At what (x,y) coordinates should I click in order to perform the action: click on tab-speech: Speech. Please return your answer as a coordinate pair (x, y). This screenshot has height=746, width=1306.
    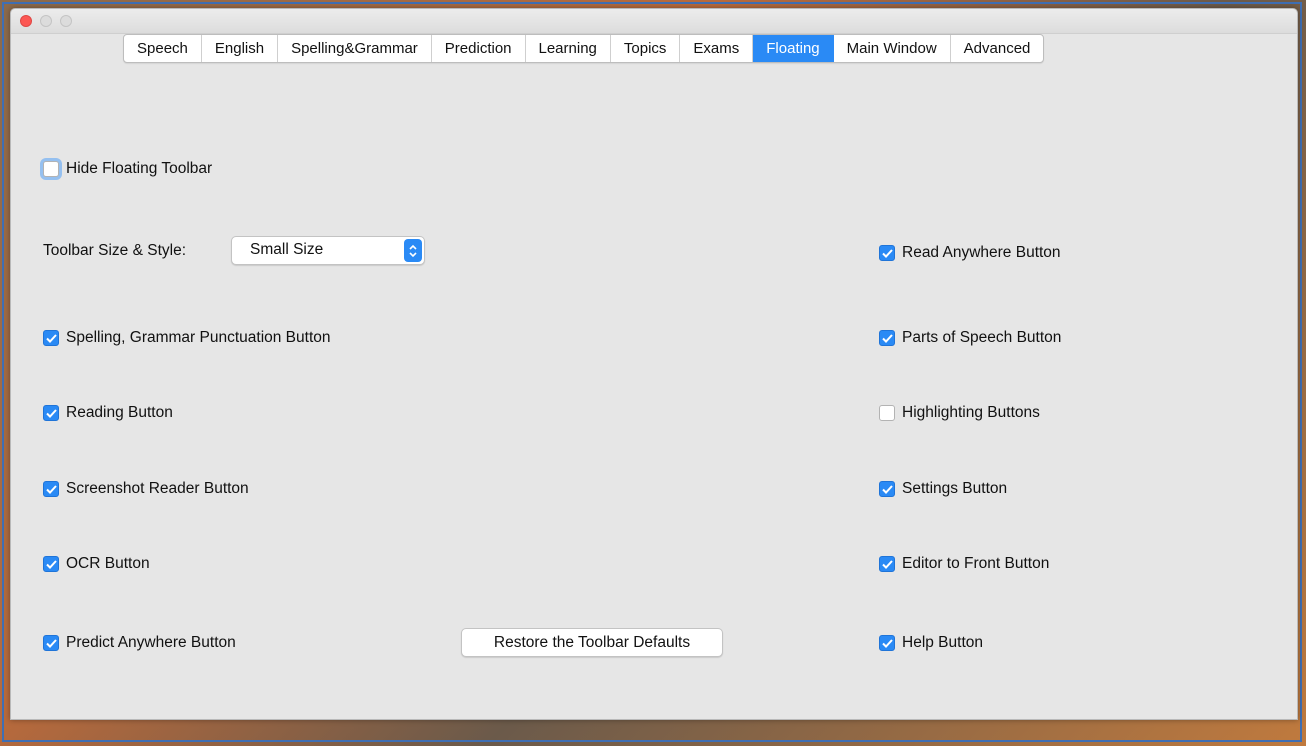
    Looking at the image, I should click on (163, 48).